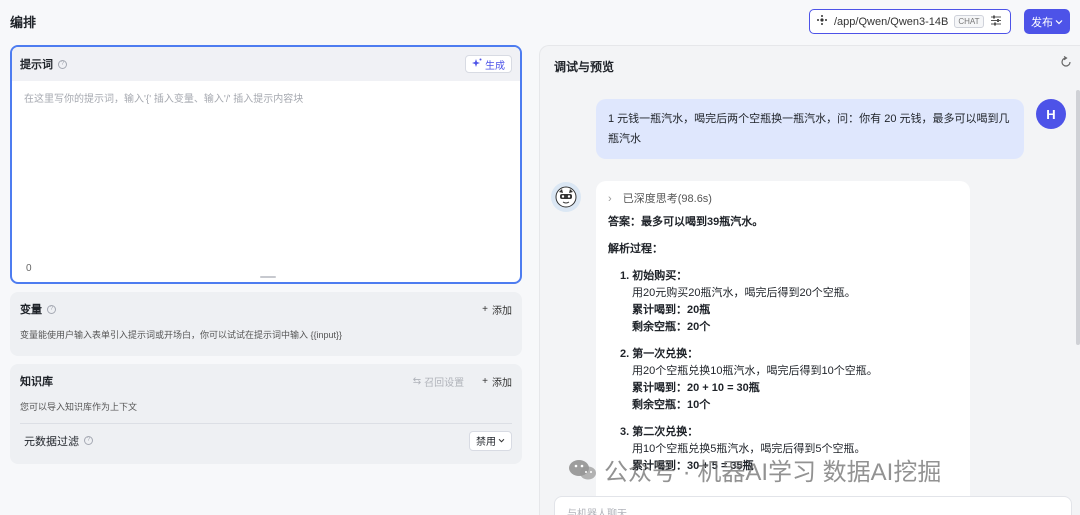  I want to click on add-variable-button: + 添加, so click(497, 309).